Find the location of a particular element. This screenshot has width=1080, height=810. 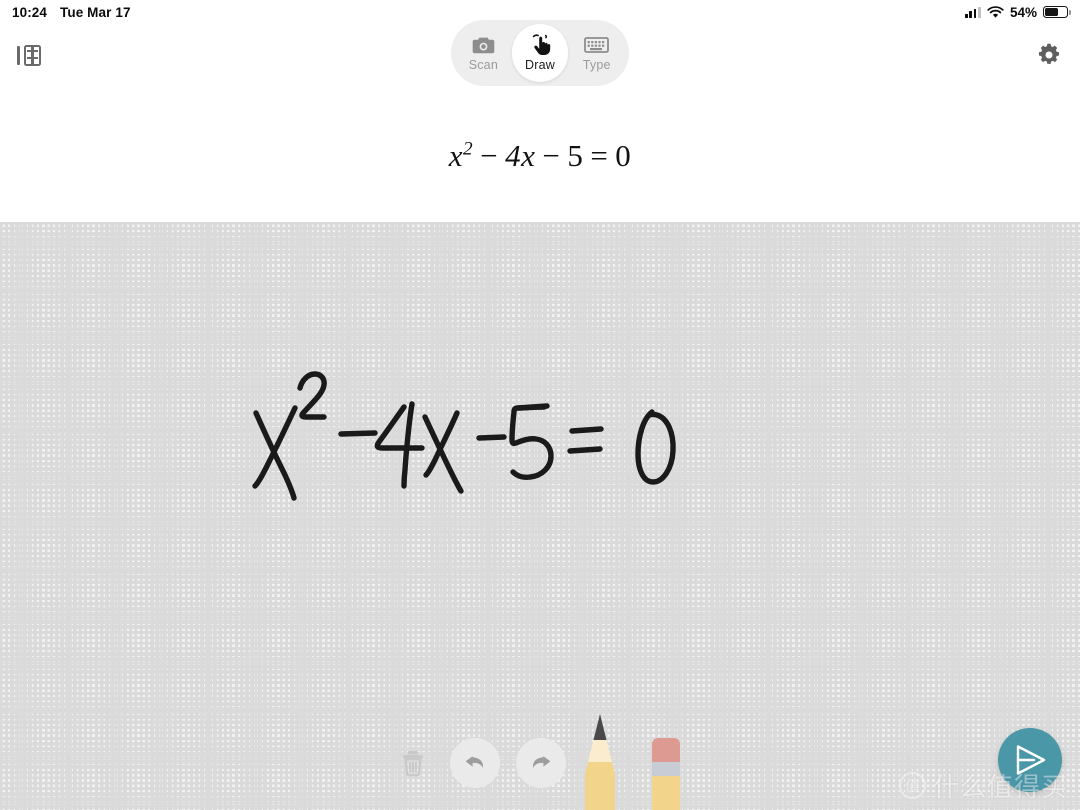

equation-exponent: 2 is located at coordinates (468, 149).